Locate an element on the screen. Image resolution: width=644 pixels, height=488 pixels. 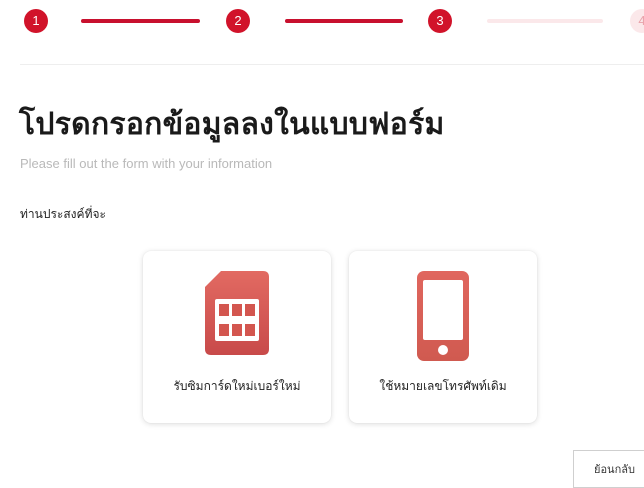
step-4: 4 is located at coordinates (637, 21).